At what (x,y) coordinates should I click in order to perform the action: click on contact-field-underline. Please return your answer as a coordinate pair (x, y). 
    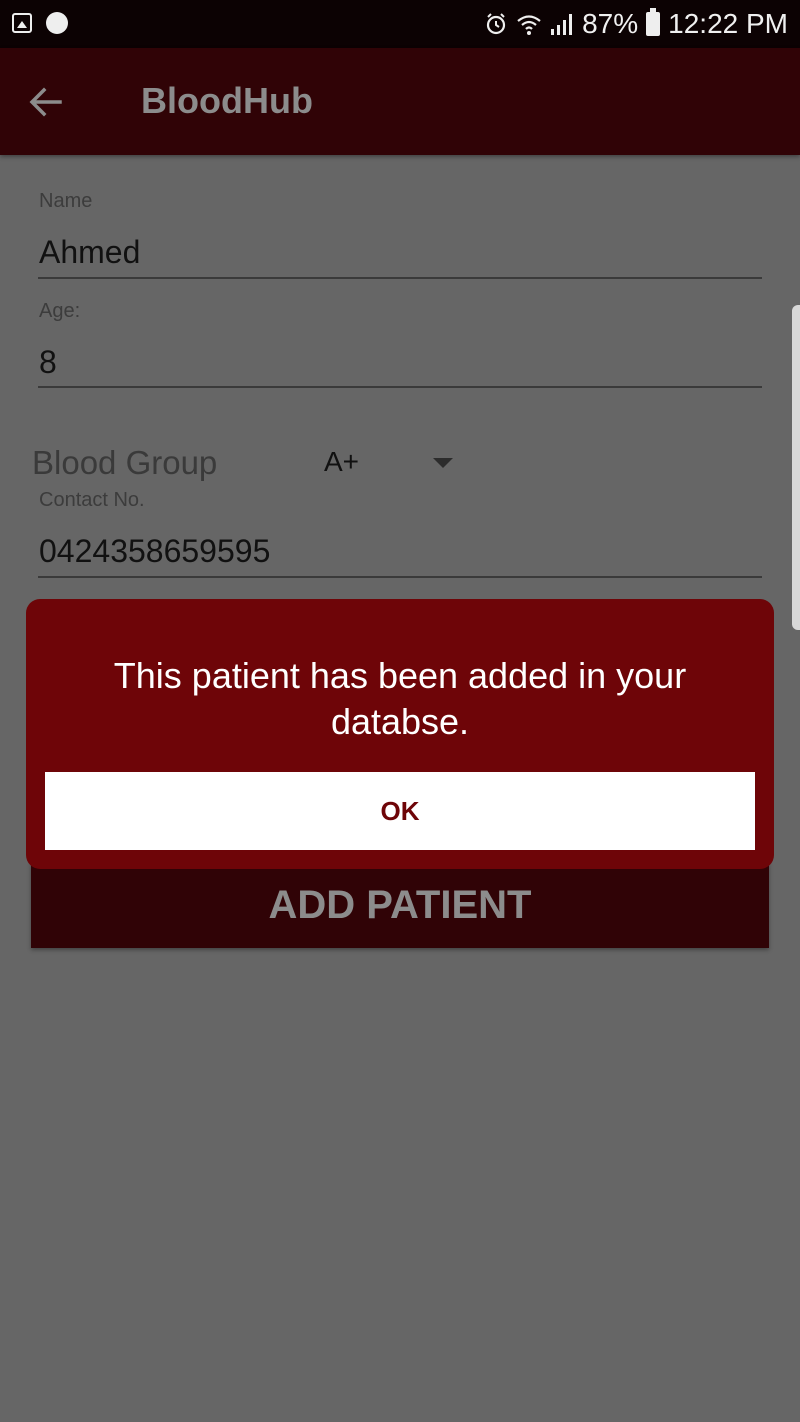
    Looking at the image, I should click on (400, 577).